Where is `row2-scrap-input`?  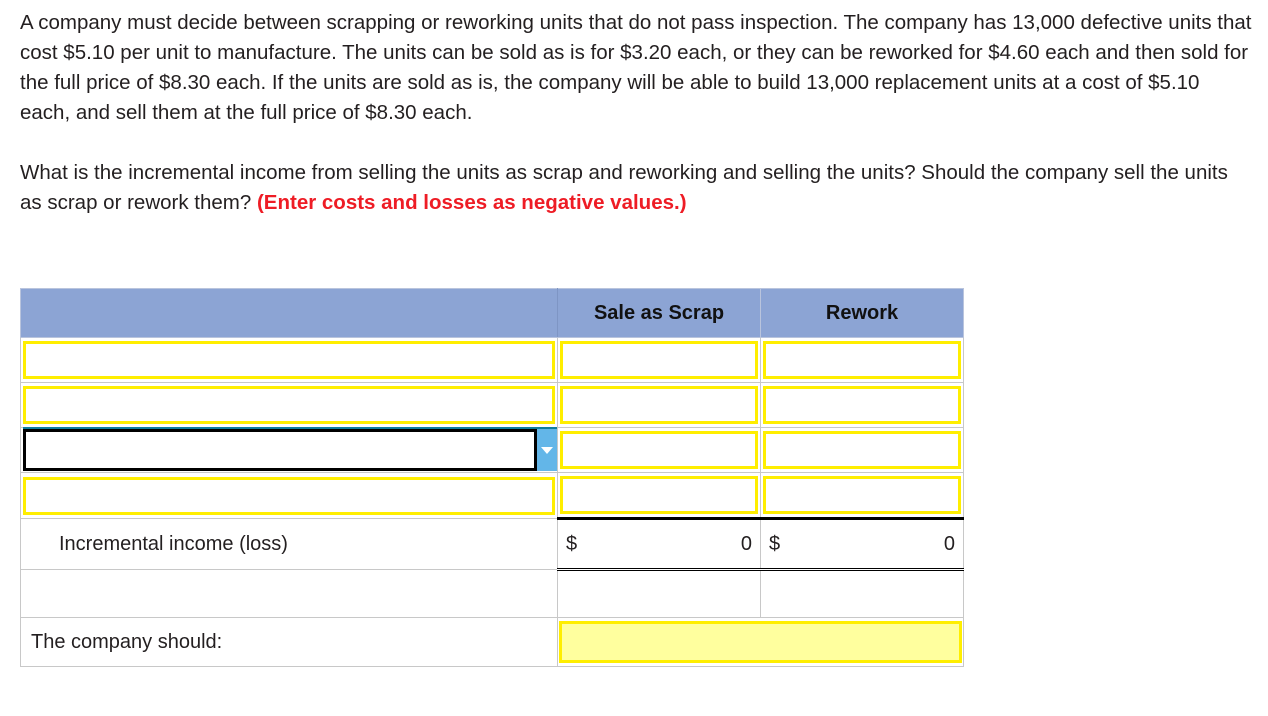
row2-scrap-input is located at coordinates (659, 405).